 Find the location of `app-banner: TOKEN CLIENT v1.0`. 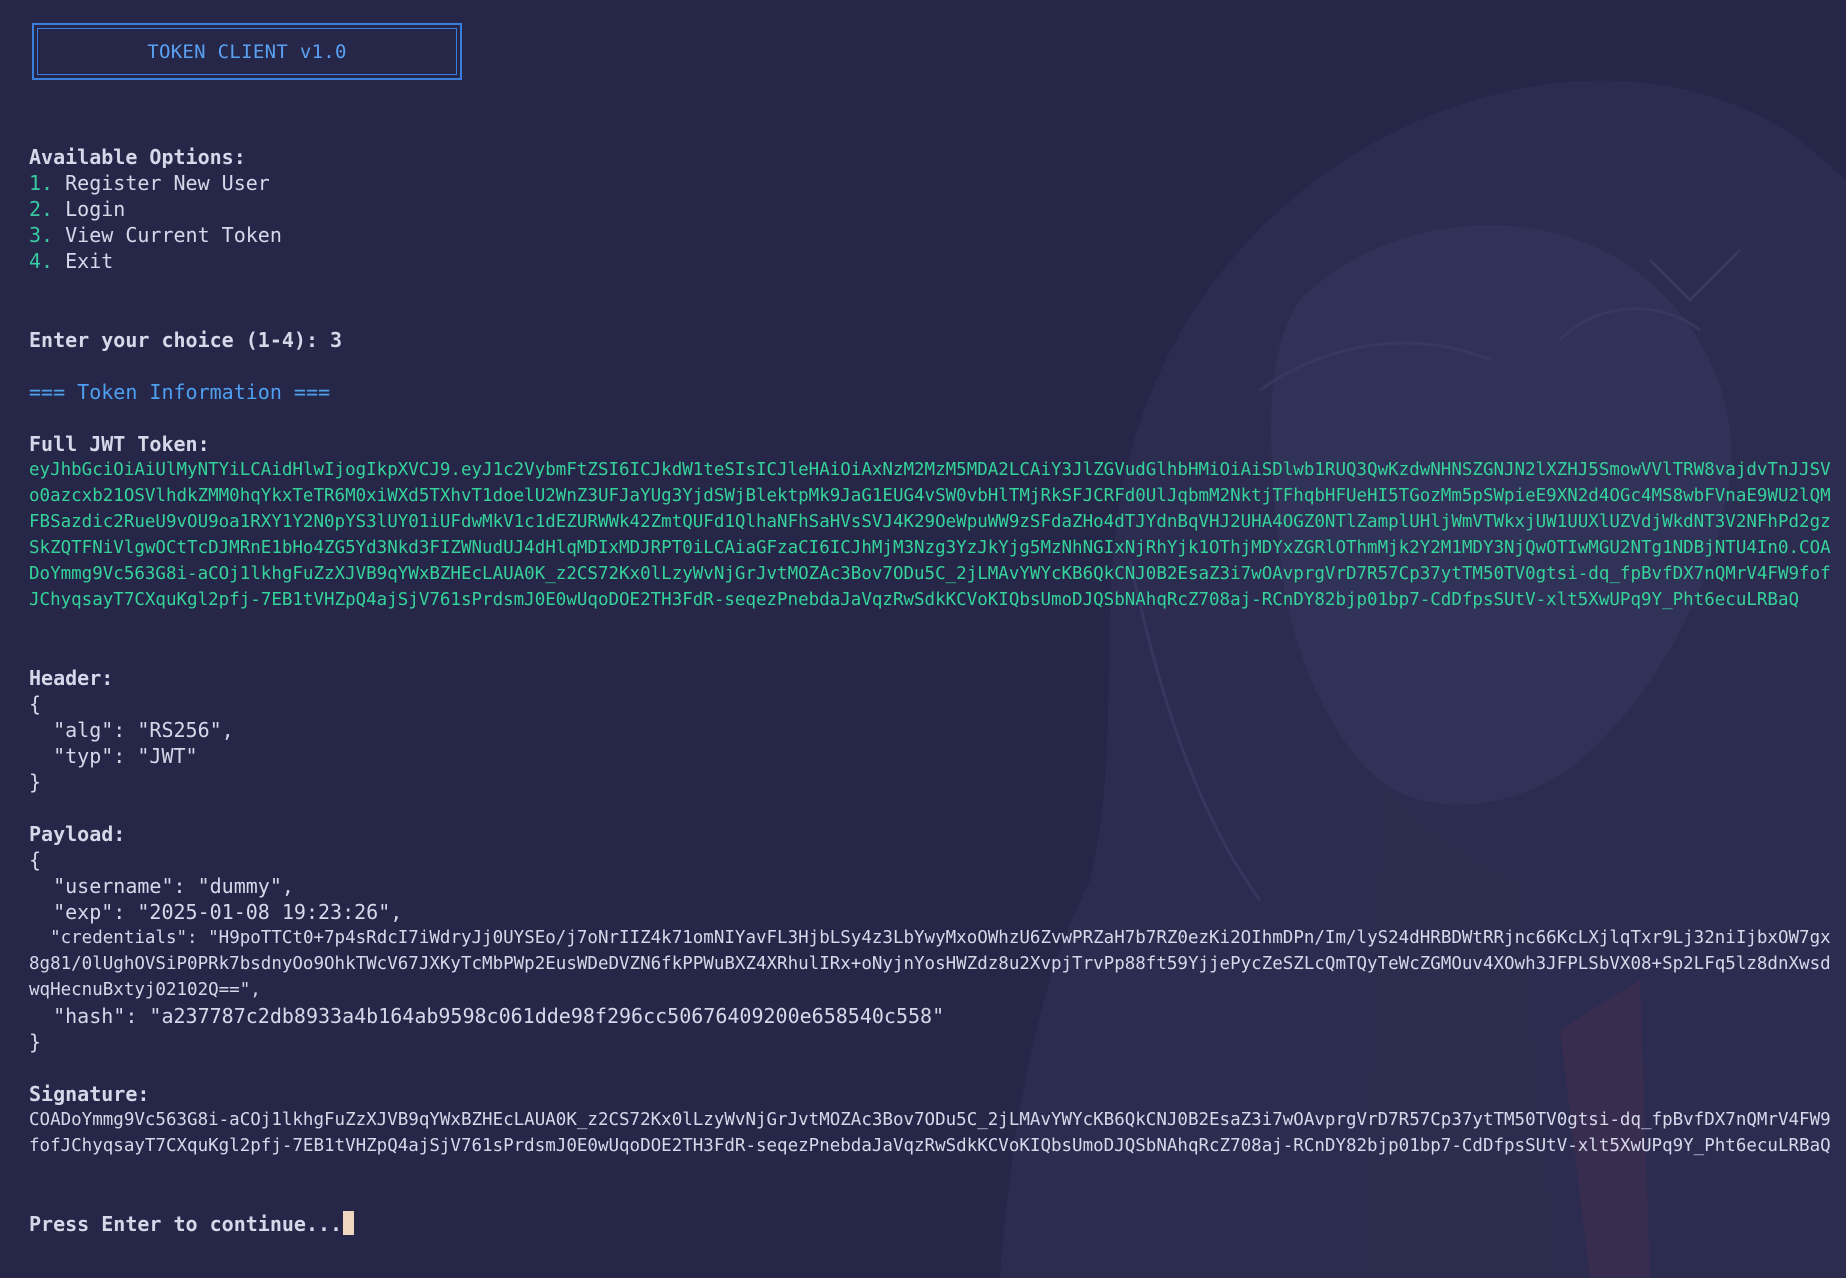

app-banner: TOKEN CLIENT v1.0 is located at coordinates (247, 51).